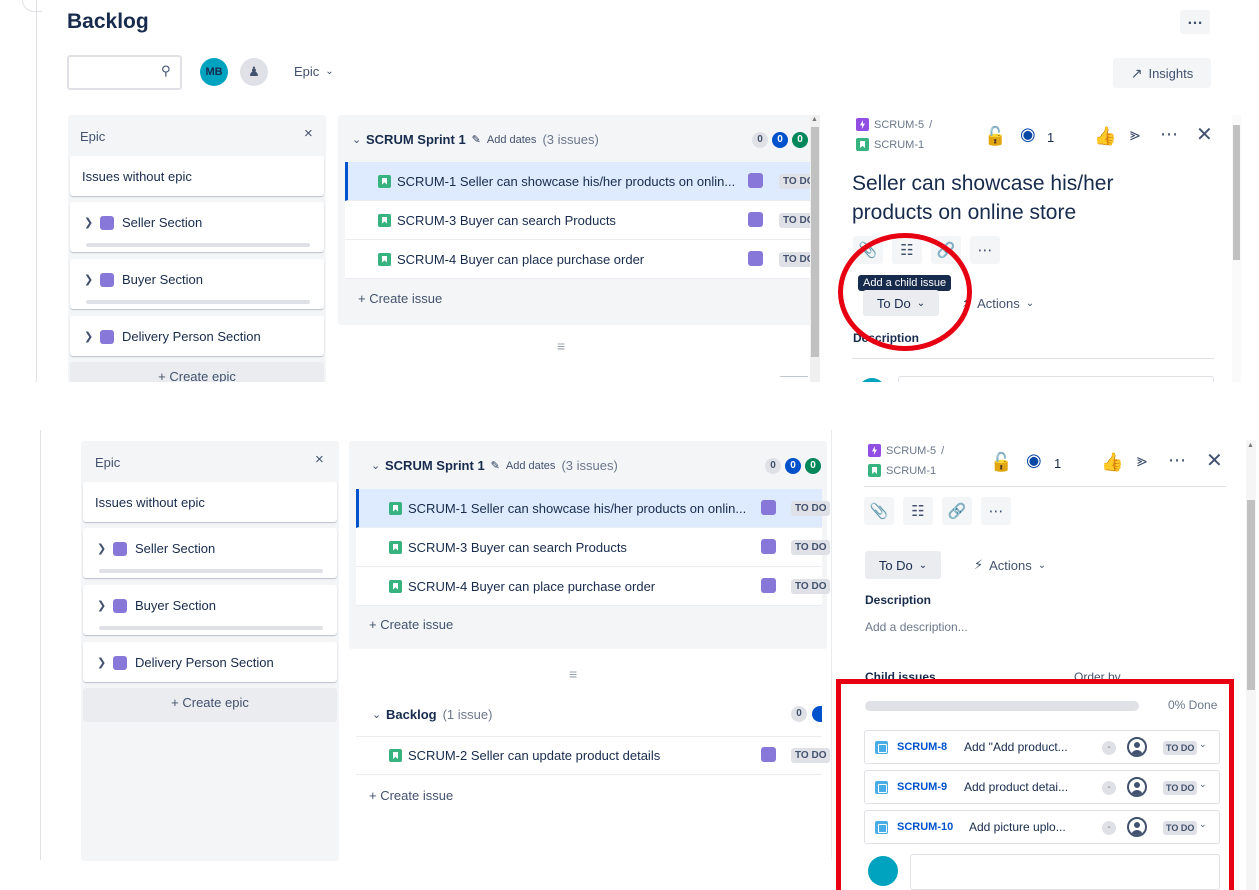 The image size is (1259, 890). What do you see at coordinates (979, 564) in the screenshot?
I see `lightning-icon: ⚡` at bounding box center [979, 564].